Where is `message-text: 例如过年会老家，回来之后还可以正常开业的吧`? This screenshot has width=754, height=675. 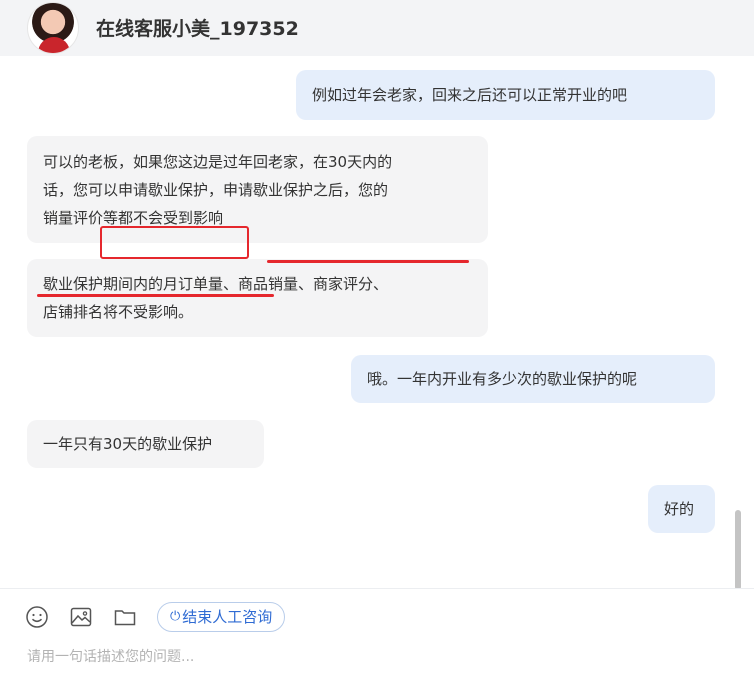 message-text: 例如过年会老家，回来之后还可以正常开业的吧 is located at coordinates (470, 95).